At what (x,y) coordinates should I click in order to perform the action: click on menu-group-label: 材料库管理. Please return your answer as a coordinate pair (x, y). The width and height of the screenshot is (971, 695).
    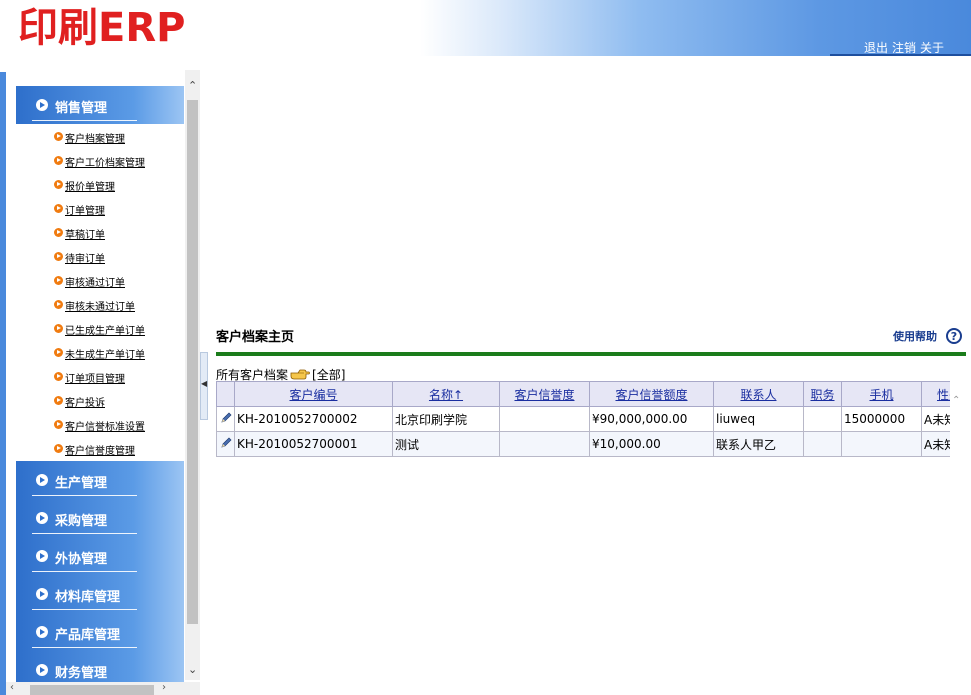
    Looking at the image, I should click on (88, 597).